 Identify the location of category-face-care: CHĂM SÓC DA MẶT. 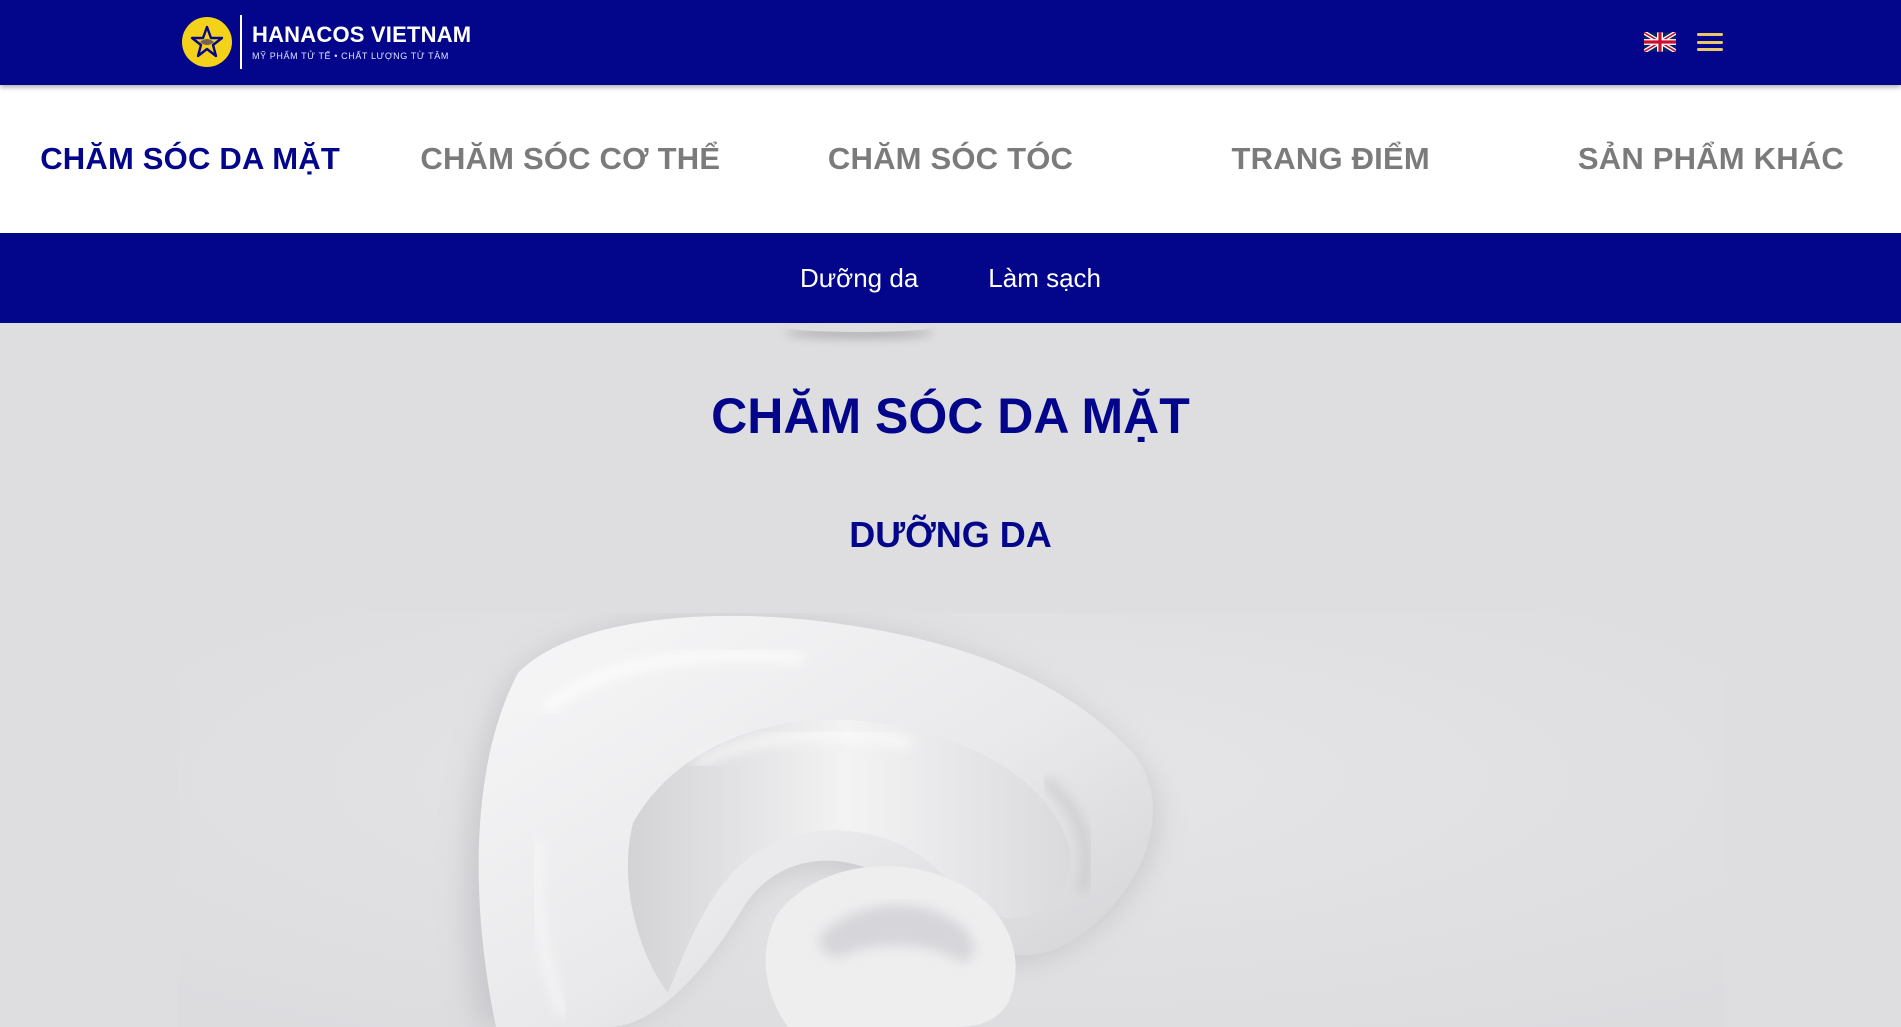
(190, 159).